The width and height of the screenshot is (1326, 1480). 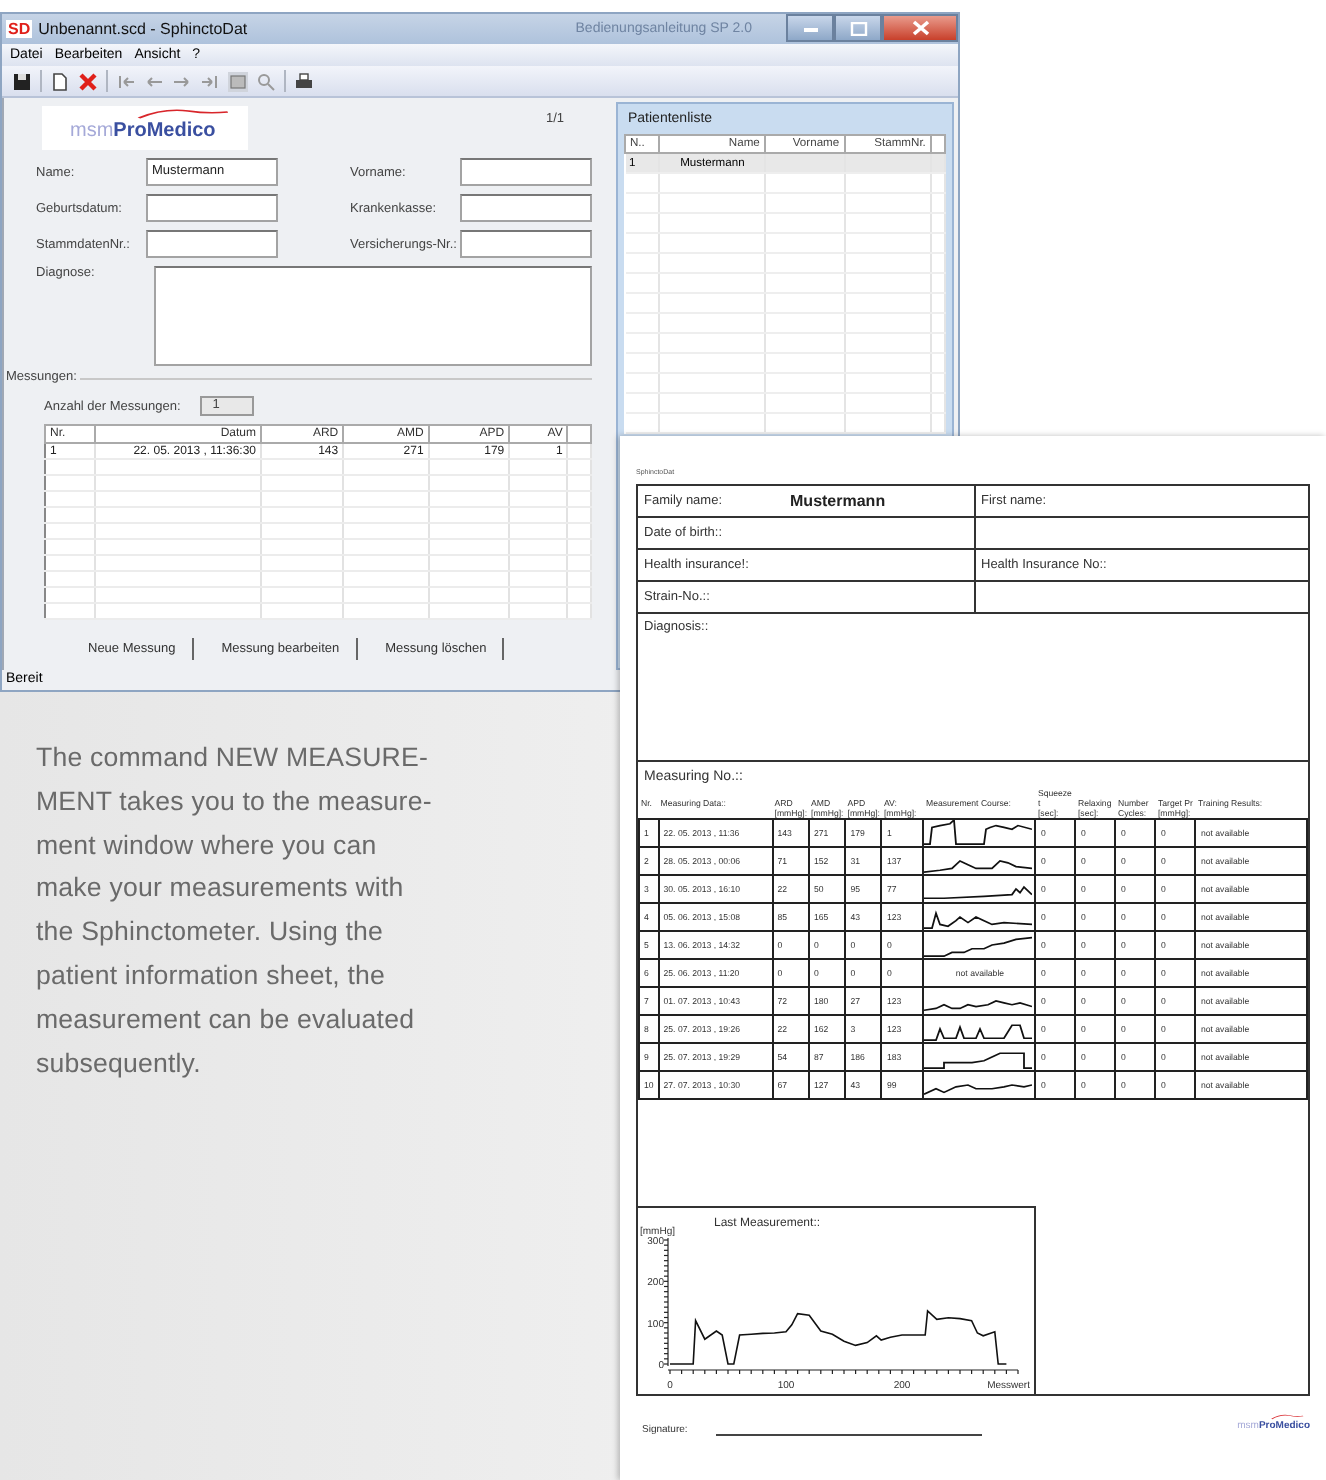 I want to click on window-title: Unbenannt.scd - SphinctoDat, so click(x=143, y=29).